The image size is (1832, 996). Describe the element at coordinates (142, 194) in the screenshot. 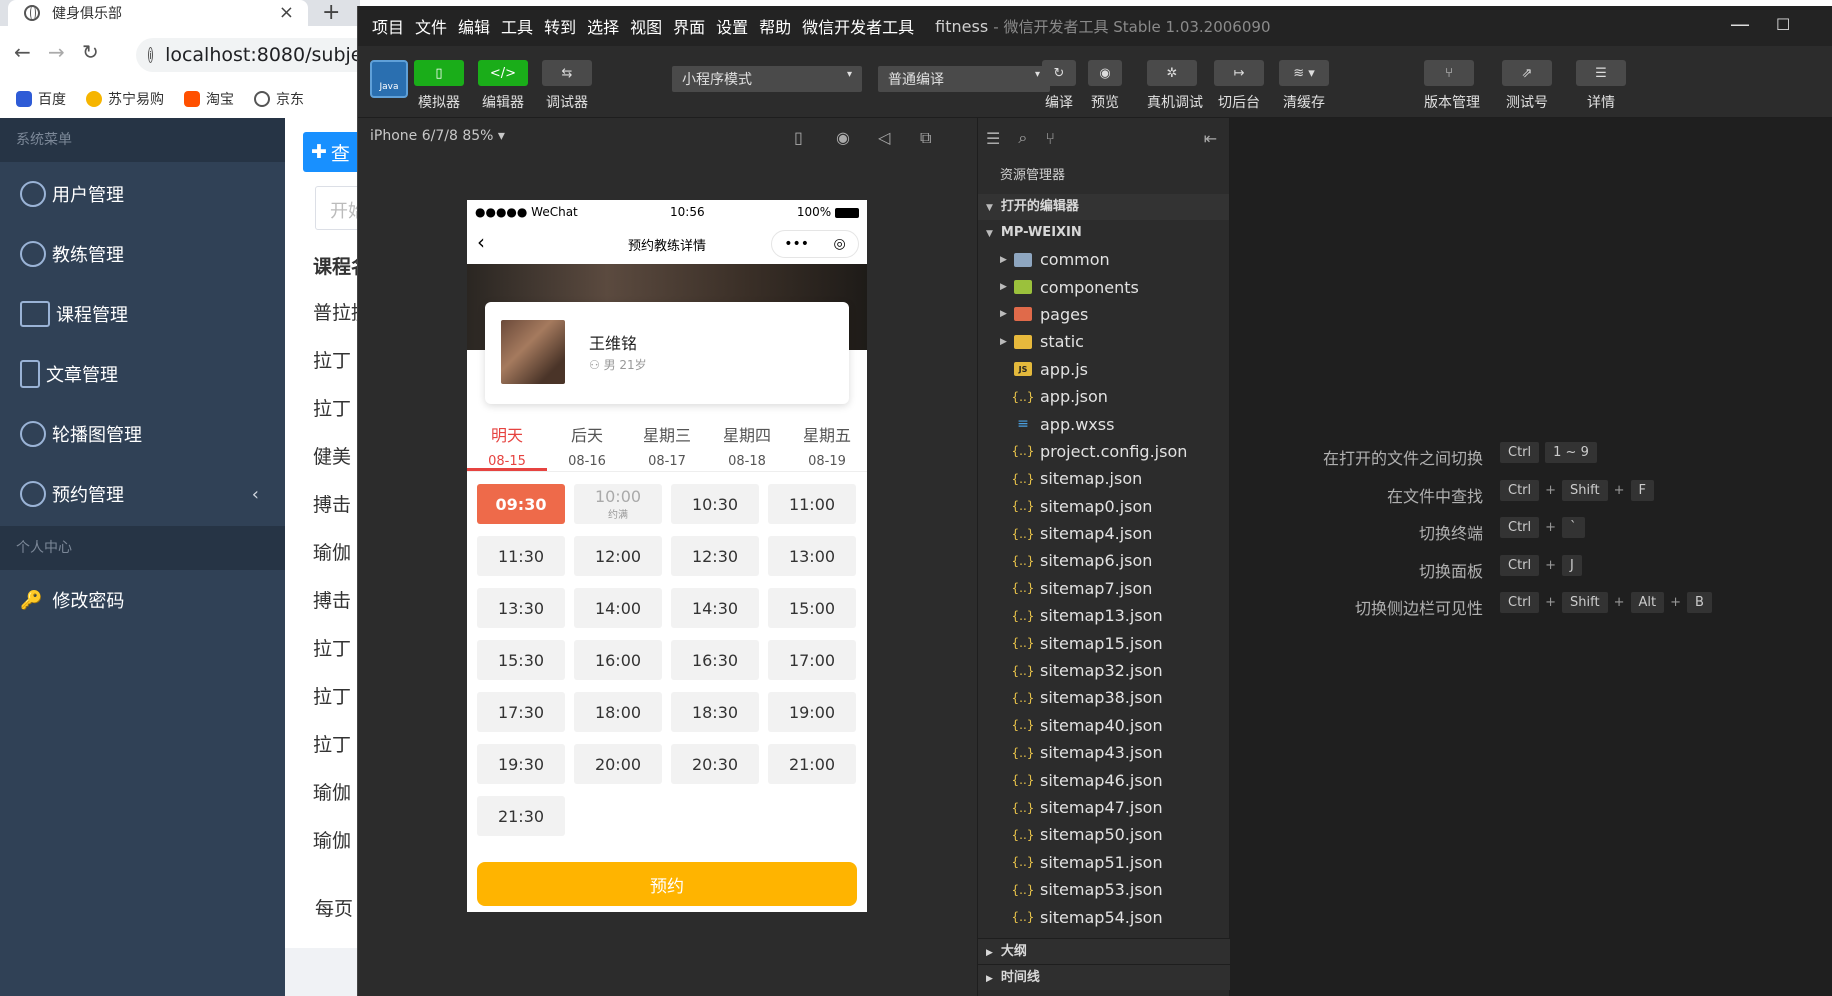

I see `sidebar-item-users: 用户管理` at that location.